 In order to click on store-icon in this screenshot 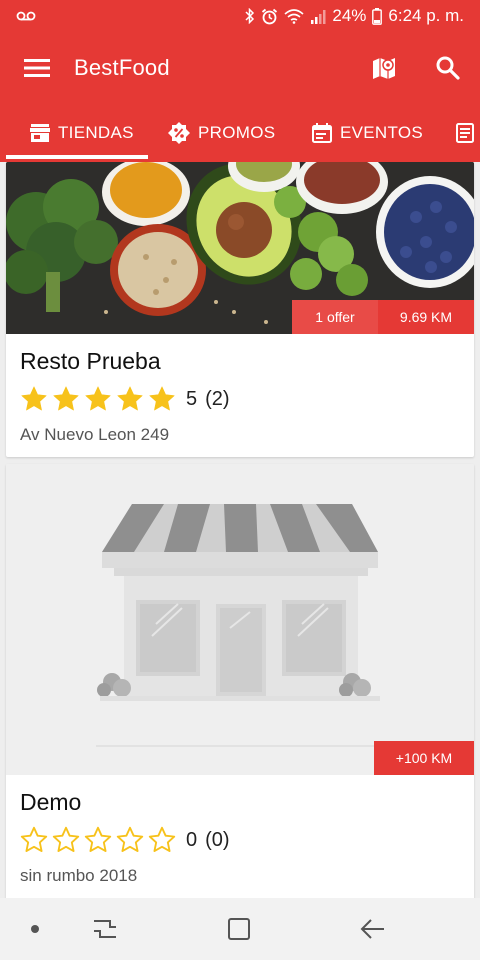, I will do `click(40, 133)`.